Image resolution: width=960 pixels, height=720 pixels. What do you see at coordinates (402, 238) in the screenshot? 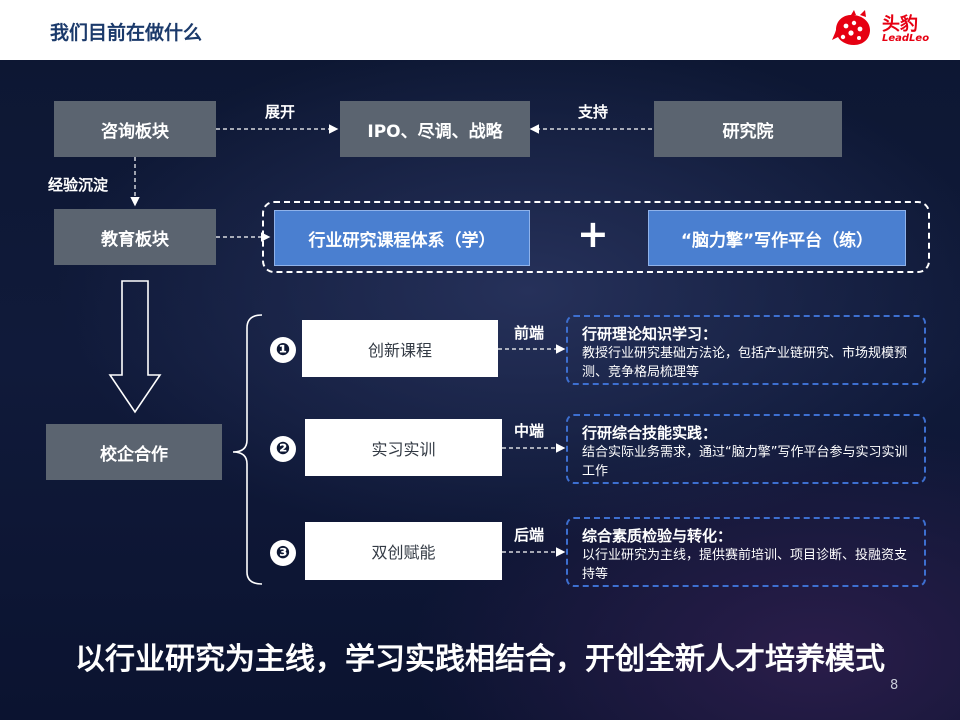
I see `course-system-box: 行业研究课程体系（学）` at bounding box center [402, 238].